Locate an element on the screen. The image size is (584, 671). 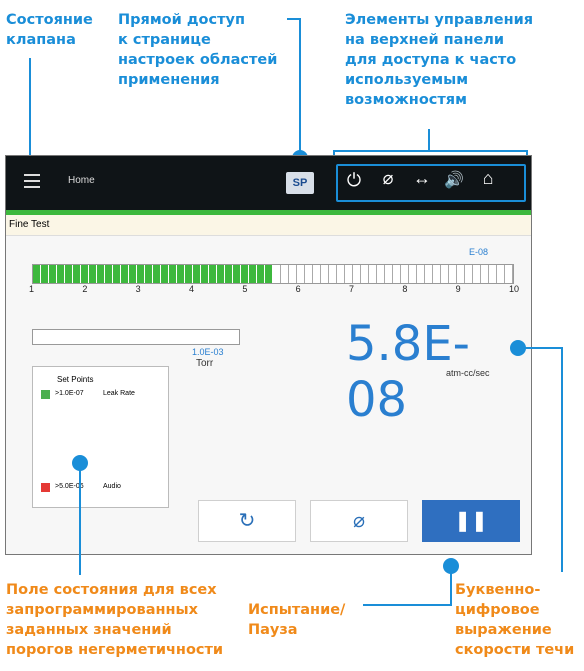
pause-icon: ❚❚ is located at coordinates (471, 521).